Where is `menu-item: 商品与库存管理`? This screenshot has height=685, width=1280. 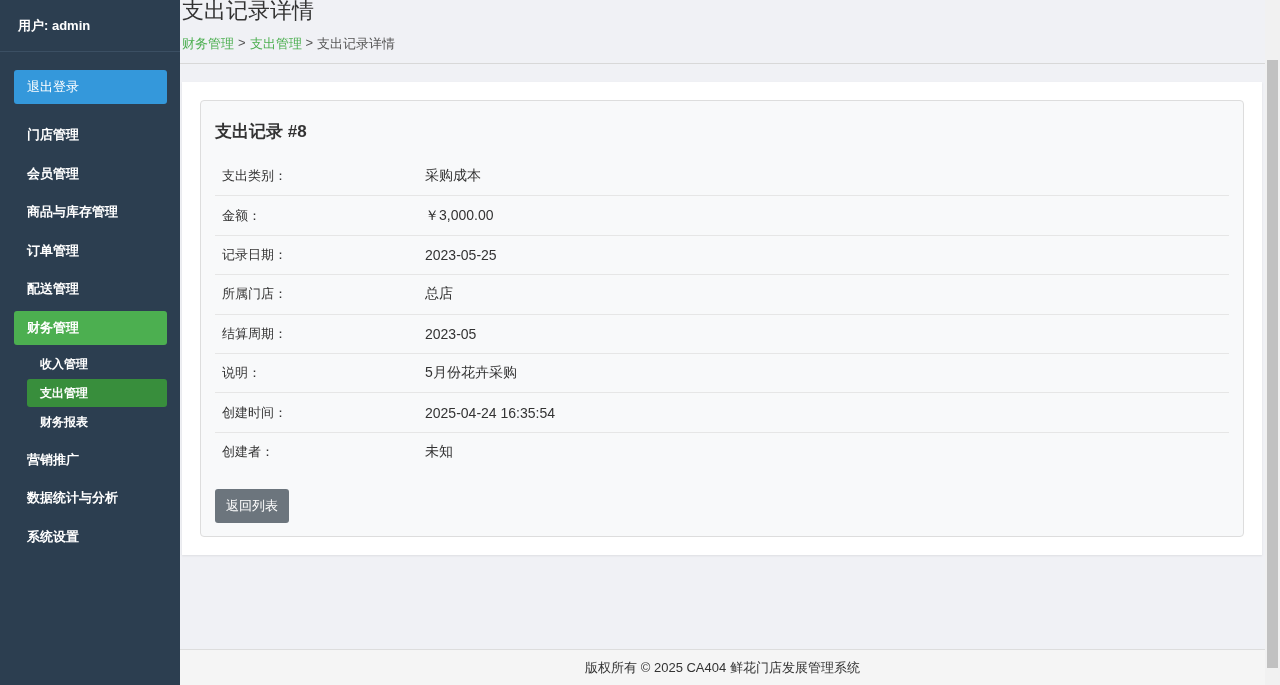
menu-item: 商品与库存管理 is located at coordinates (90, 212).